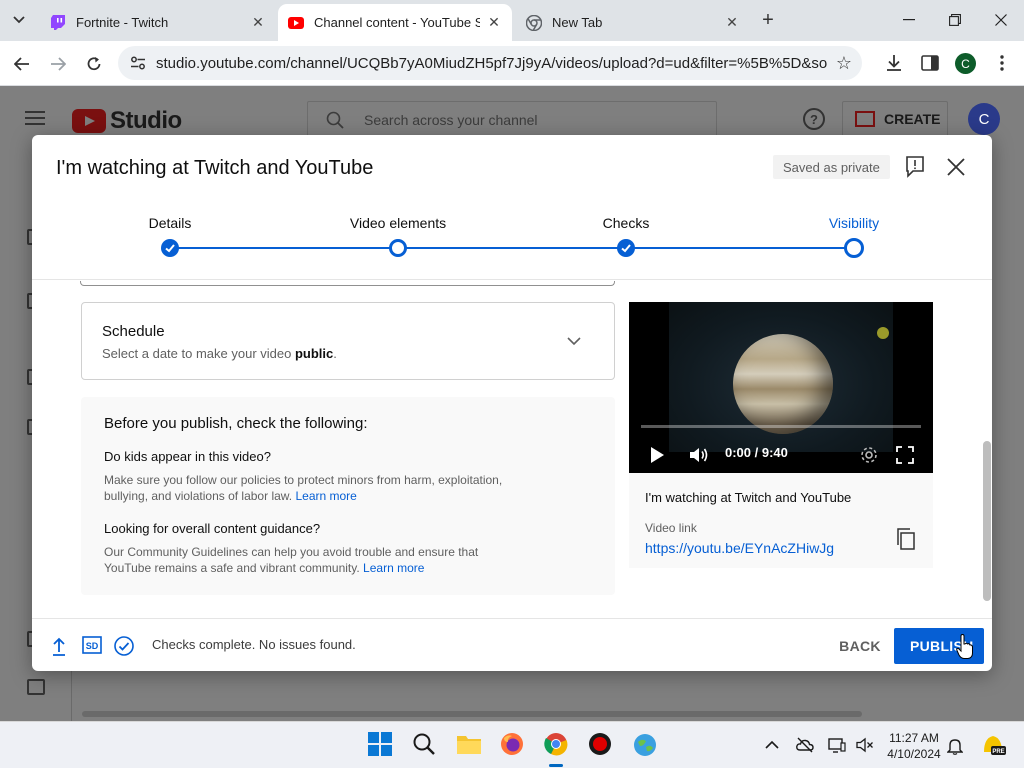  I want to click on download-icon, so click(894, 63).